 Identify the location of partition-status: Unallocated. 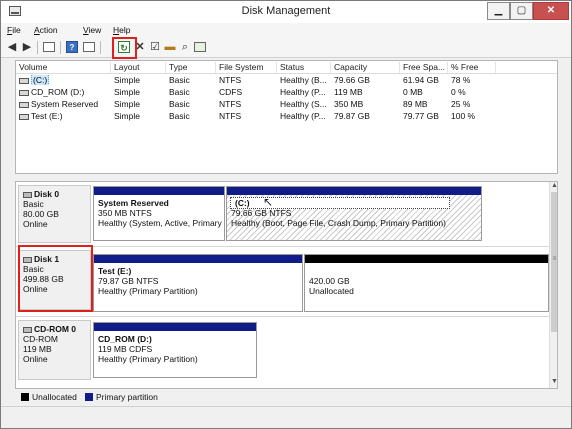
(331, 291).